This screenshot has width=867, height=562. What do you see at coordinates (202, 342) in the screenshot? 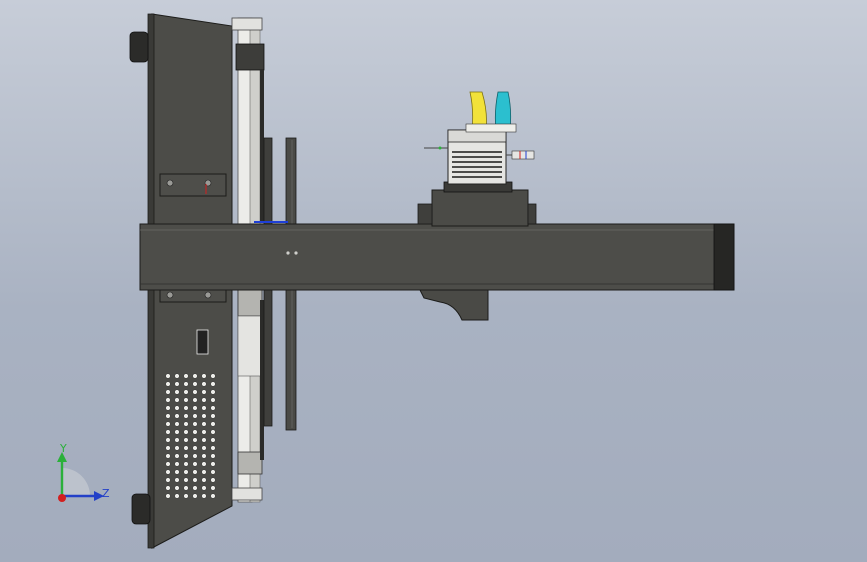
I see `panel-slot` at bounding box center [202, 342].